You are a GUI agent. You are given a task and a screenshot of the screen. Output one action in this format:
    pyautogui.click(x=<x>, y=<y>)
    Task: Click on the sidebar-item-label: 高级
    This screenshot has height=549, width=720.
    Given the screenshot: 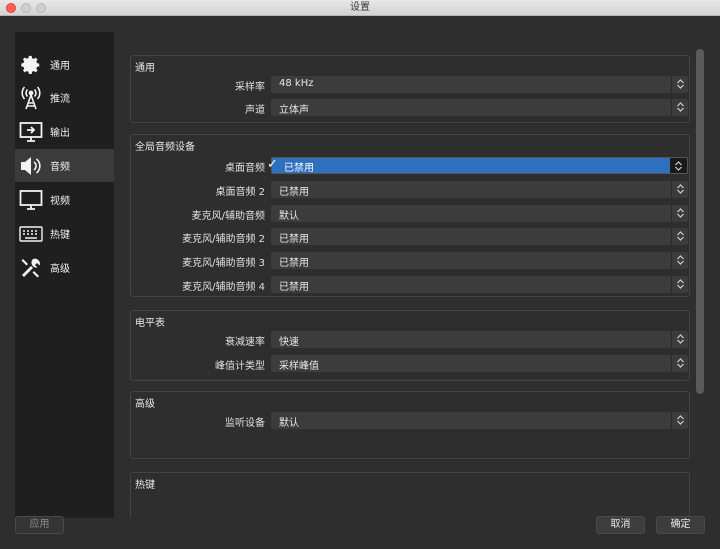 What is the action you would take?
    pyautogui.click(x=60, y=269)
    